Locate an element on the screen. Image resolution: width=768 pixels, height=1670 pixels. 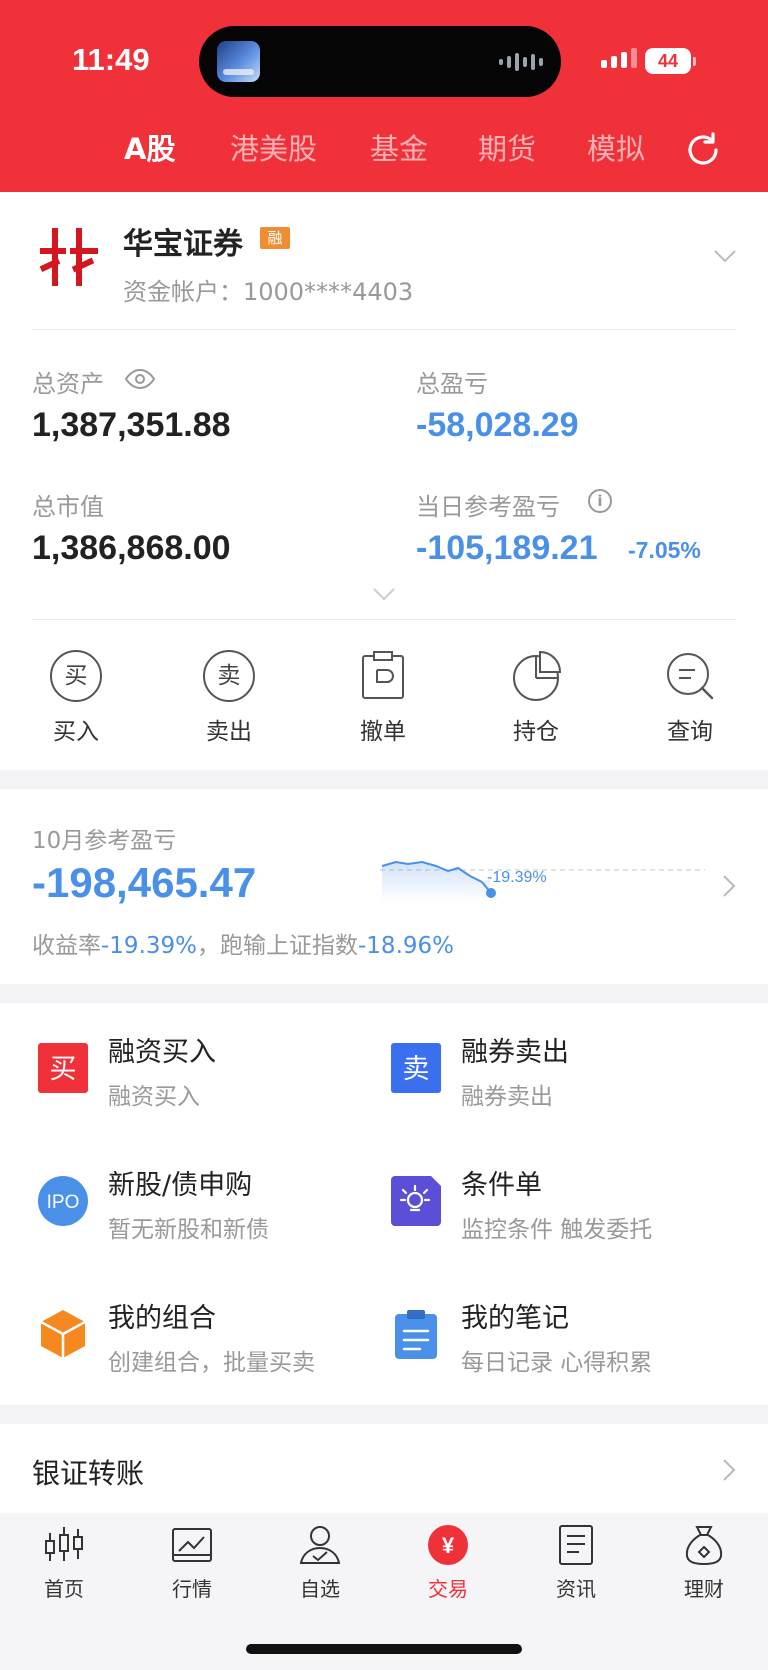
money-bag-icon is located at coordinates (704, 1546).